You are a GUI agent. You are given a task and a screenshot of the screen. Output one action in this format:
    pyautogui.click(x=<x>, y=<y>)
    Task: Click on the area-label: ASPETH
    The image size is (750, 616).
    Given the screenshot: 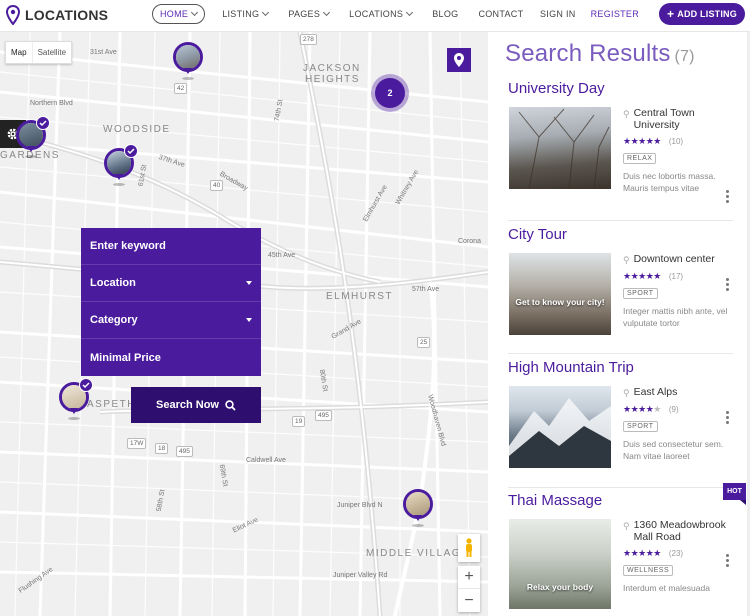 What is the action you would take?
    pyautogui.click(x=112, y=404)
    